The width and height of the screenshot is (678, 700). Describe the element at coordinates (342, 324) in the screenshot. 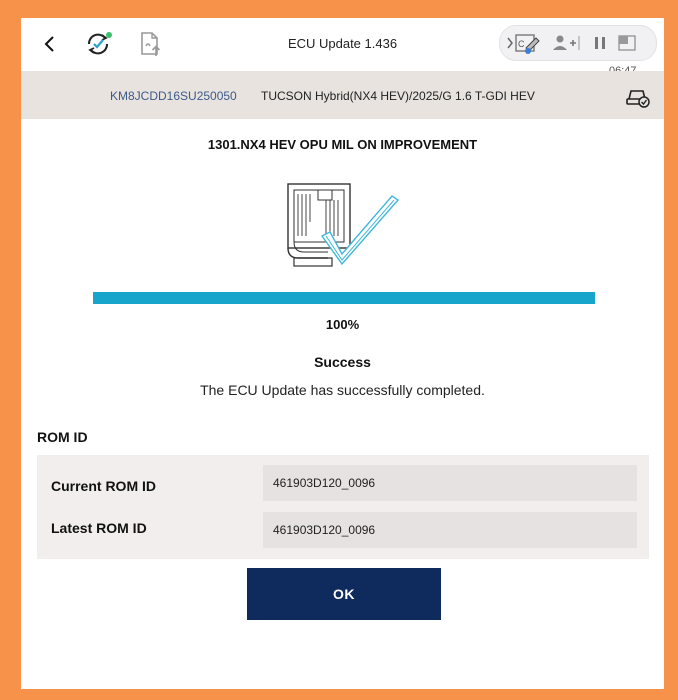

I see `progress-percent: 100%` at that location.